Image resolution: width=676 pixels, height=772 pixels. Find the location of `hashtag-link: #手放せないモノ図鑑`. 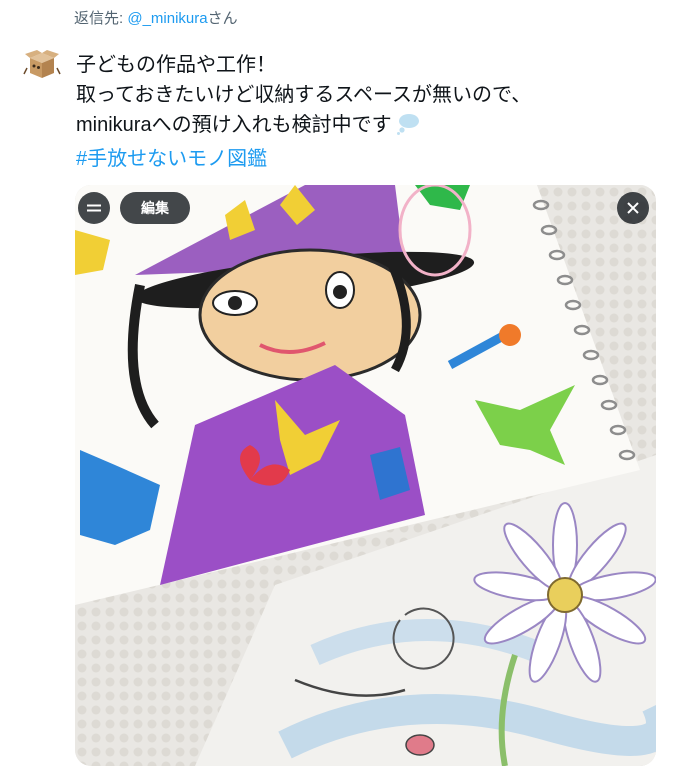

hashtag-link: #手放せないモノ図鑑 is located at coordinates (366, 159).